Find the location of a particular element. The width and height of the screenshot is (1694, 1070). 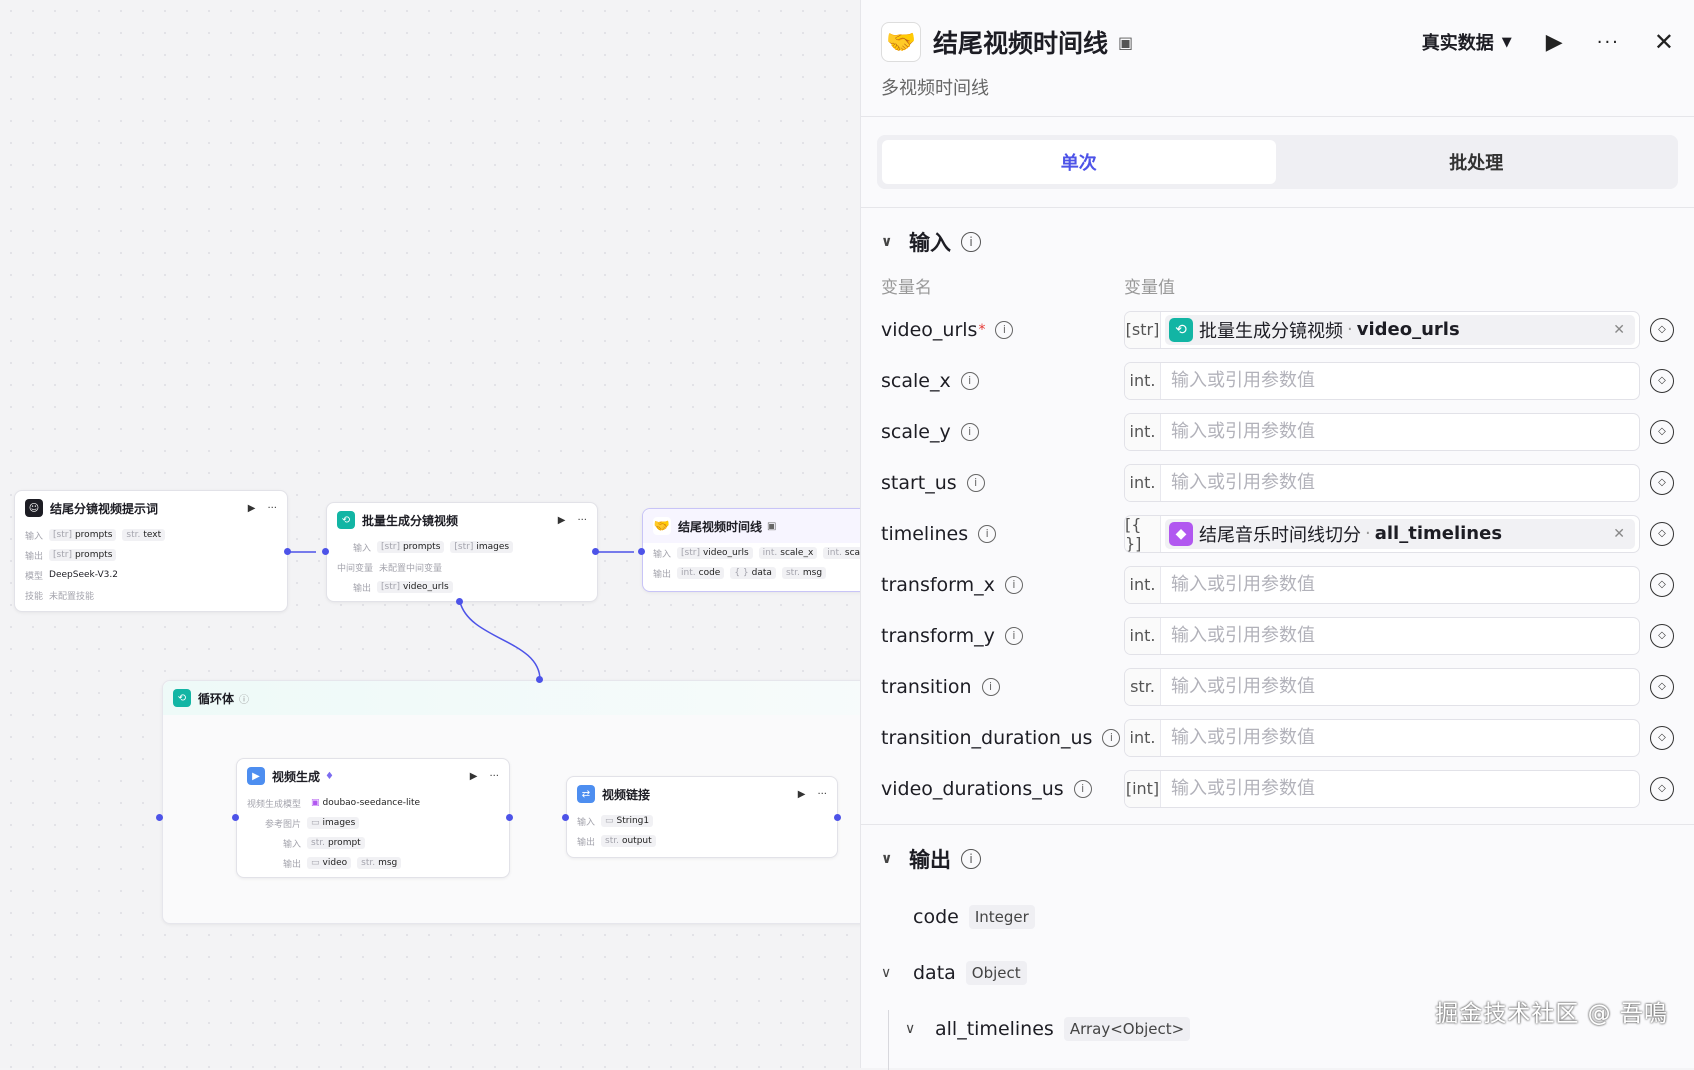

variable-row: transform_y i int. ◇ is located at coordinates (1277, 635).